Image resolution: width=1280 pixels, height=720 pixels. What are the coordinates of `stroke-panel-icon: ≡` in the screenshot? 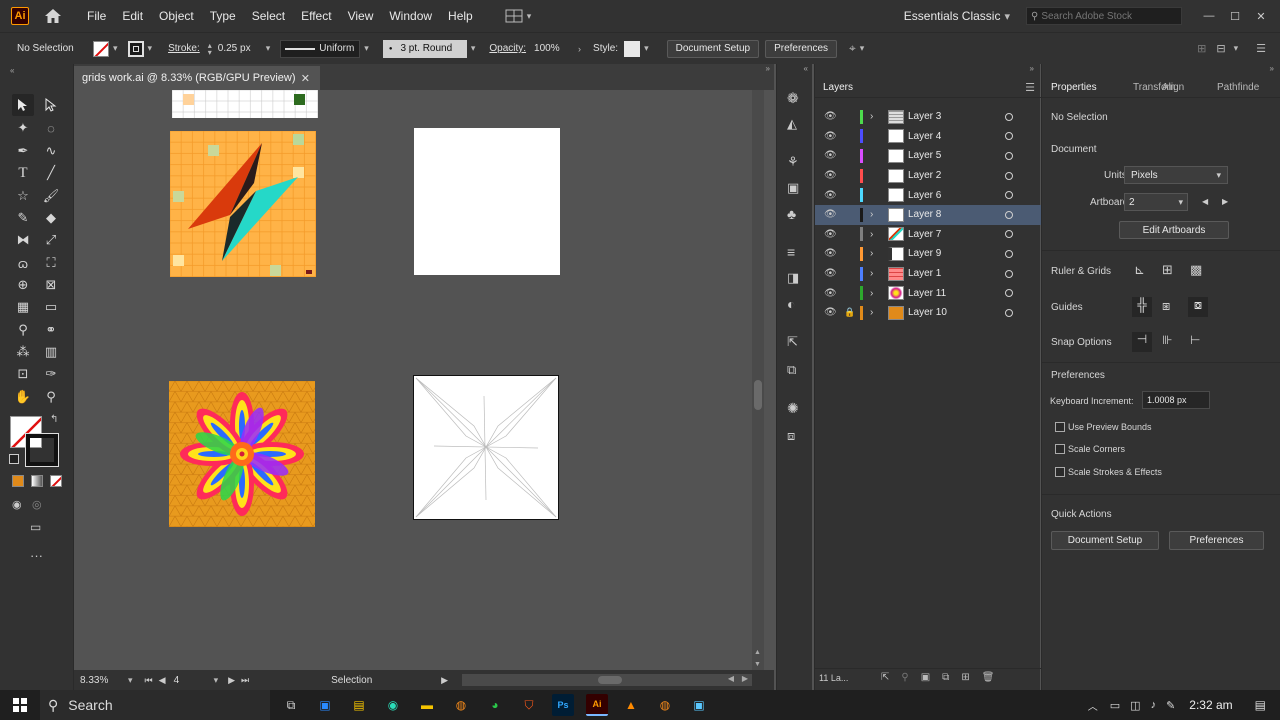 It's located at (791, 252).